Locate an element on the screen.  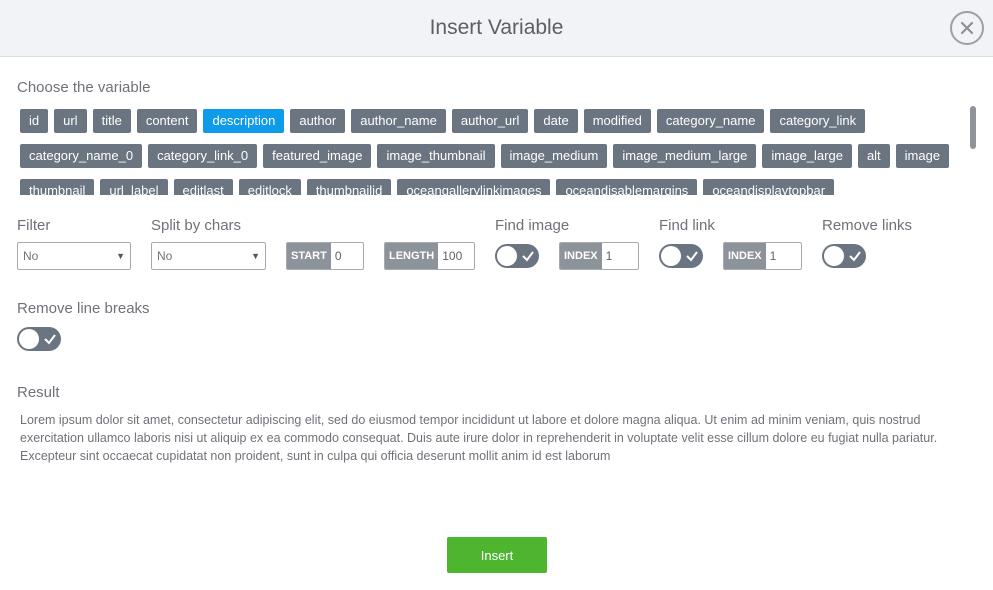
close-icon is located at coordinates (967, 28).